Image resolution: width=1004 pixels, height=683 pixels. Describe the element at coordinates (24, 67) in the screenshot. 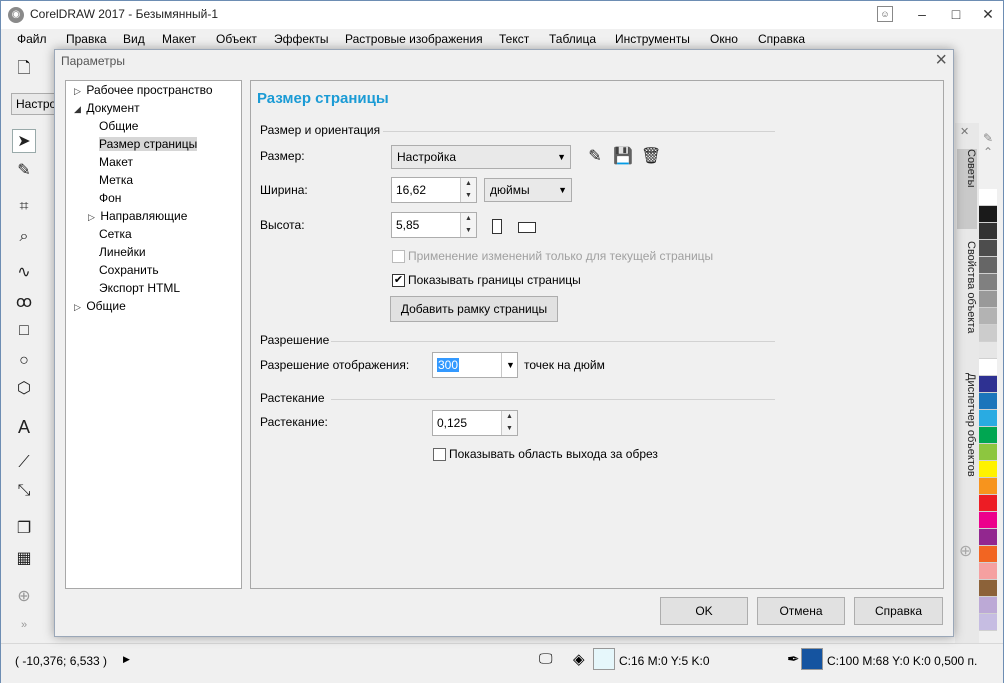

I see `new-document-icon: 🗋` at that location.